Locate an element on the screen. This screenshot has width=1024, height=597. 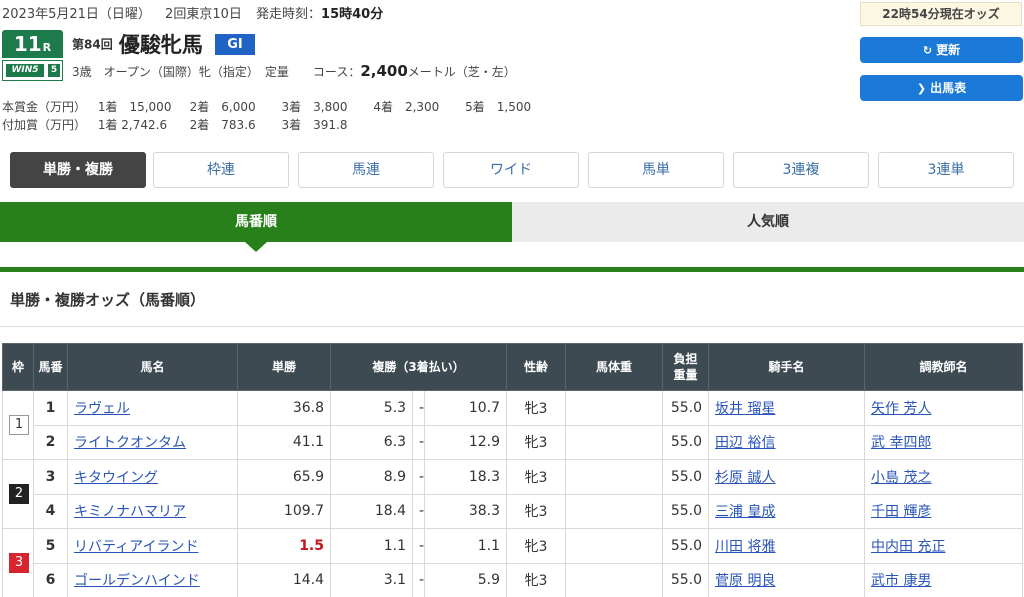
col-horse: 馬名 is located at coordinates (152, 367).